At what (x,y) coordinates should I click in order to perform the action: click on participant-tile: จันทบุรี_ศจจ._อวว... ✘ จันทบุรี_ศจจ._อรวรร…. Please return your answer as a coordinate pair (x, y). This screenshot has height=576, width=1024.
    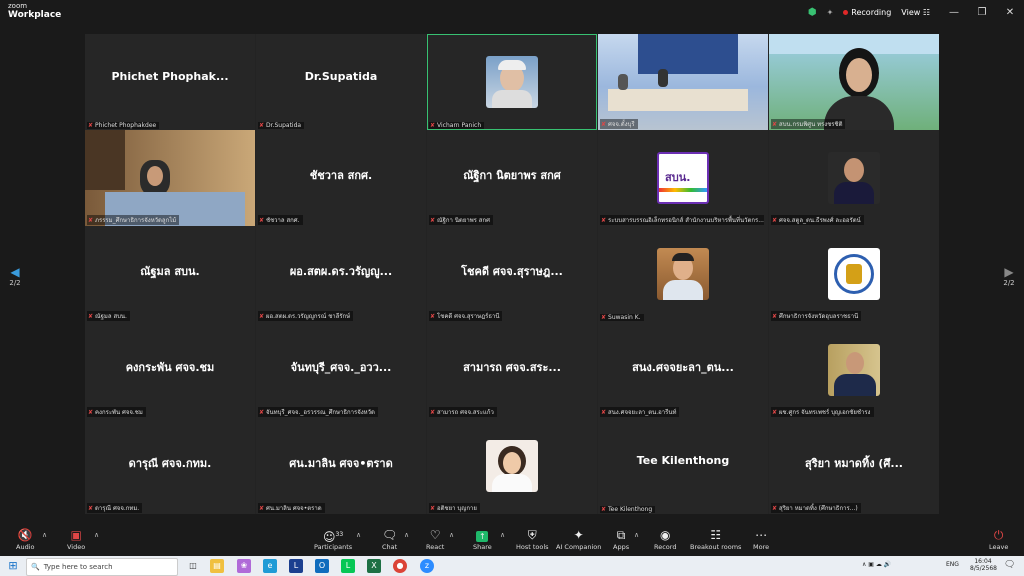
    Looking at the image, I should click on (341, 370).